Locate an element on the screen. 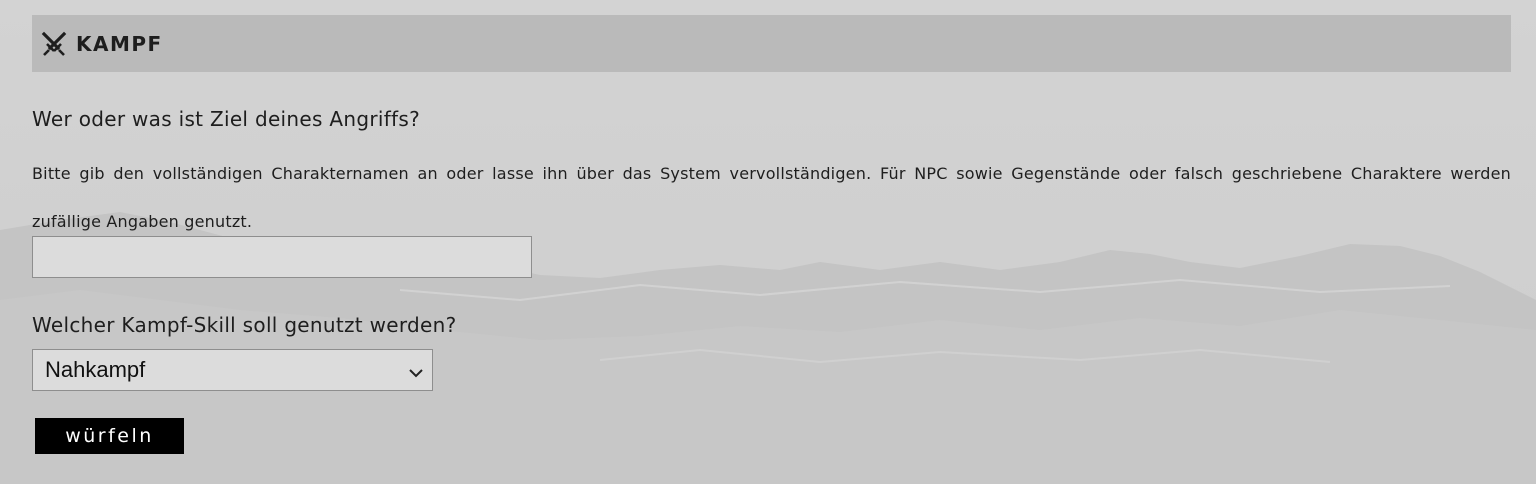 The image size is (1536, 484). section-title: KAMPF is located at coordinates (119, 43).